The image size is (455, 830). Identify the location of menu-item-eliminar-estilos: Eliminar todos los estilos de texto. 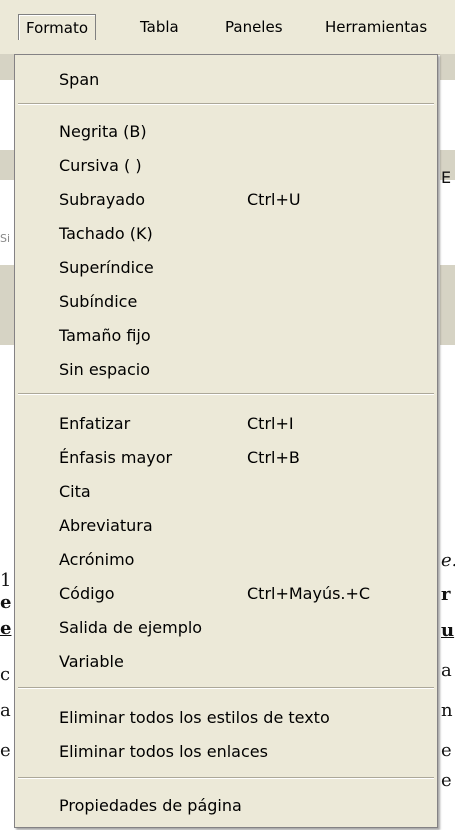
(226, 718).